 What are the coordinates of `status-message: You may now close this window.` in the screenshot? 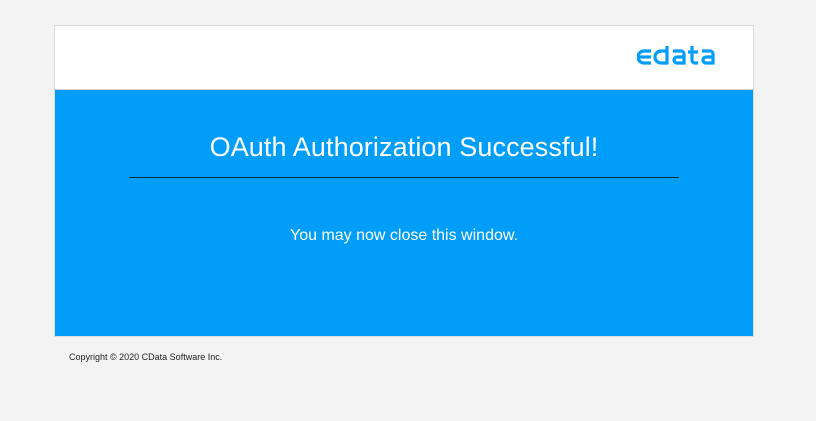 It's located at (404, 235).